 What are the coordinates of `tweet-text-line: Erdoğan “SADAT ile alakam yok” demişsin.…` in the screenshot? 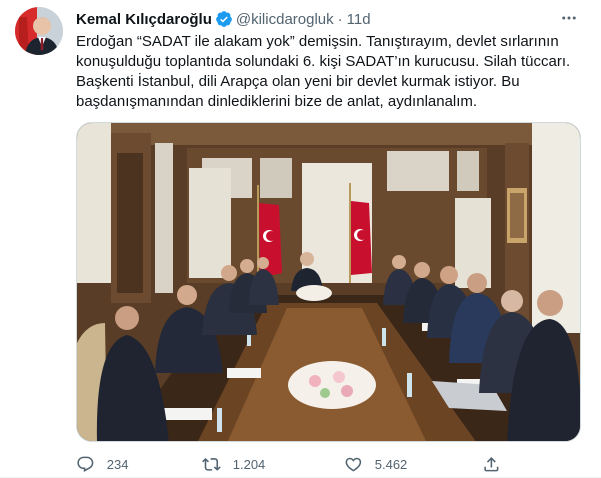 It's located at (317, 41).